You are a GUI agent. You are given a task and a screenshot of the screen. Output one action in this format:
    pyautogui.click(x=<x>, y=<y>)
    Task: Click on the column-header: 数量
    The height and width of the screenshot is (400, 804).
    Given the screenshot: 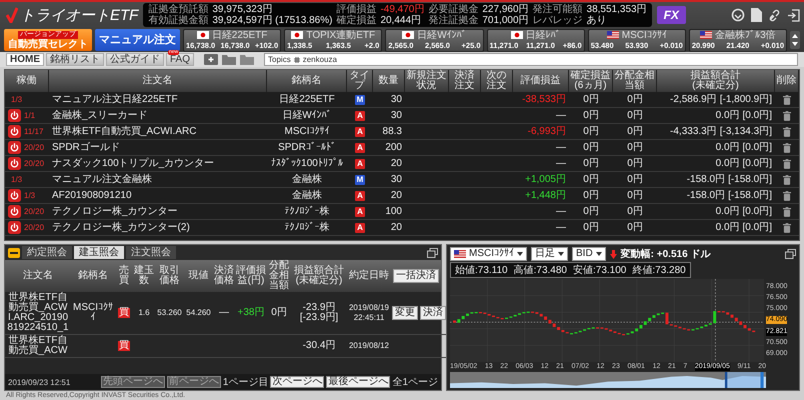 What is the action you would take?
    pyautogui.click(x=389, y=81)
    